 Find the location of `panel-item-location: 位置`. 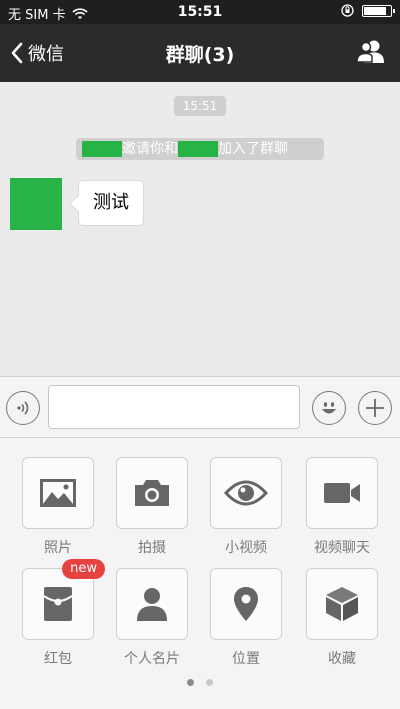

panel-item-location: 位置 is located at coordinates (246, 618).